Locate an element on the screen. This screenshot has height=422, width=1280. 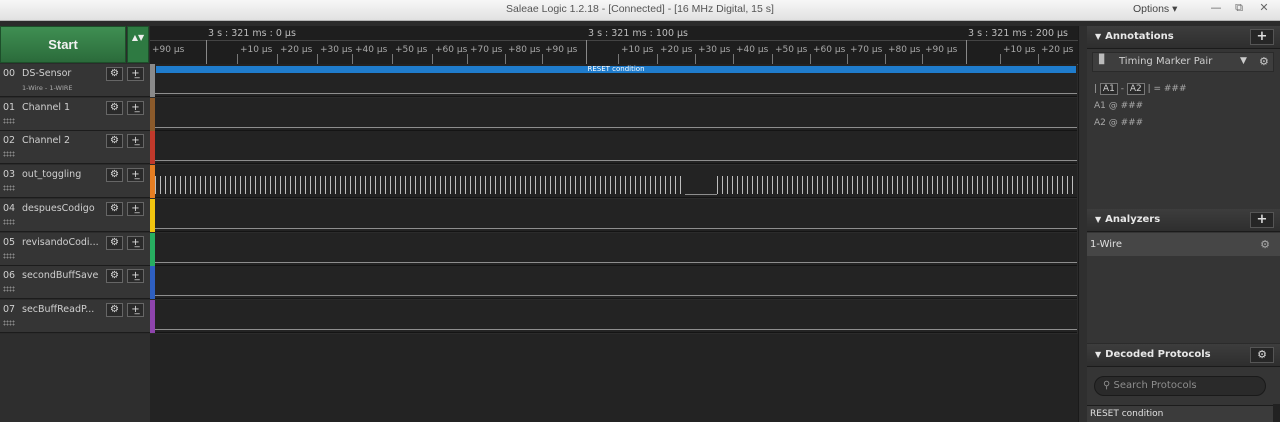
add-analyzer-button: + is located at coordinates (1262, 220).